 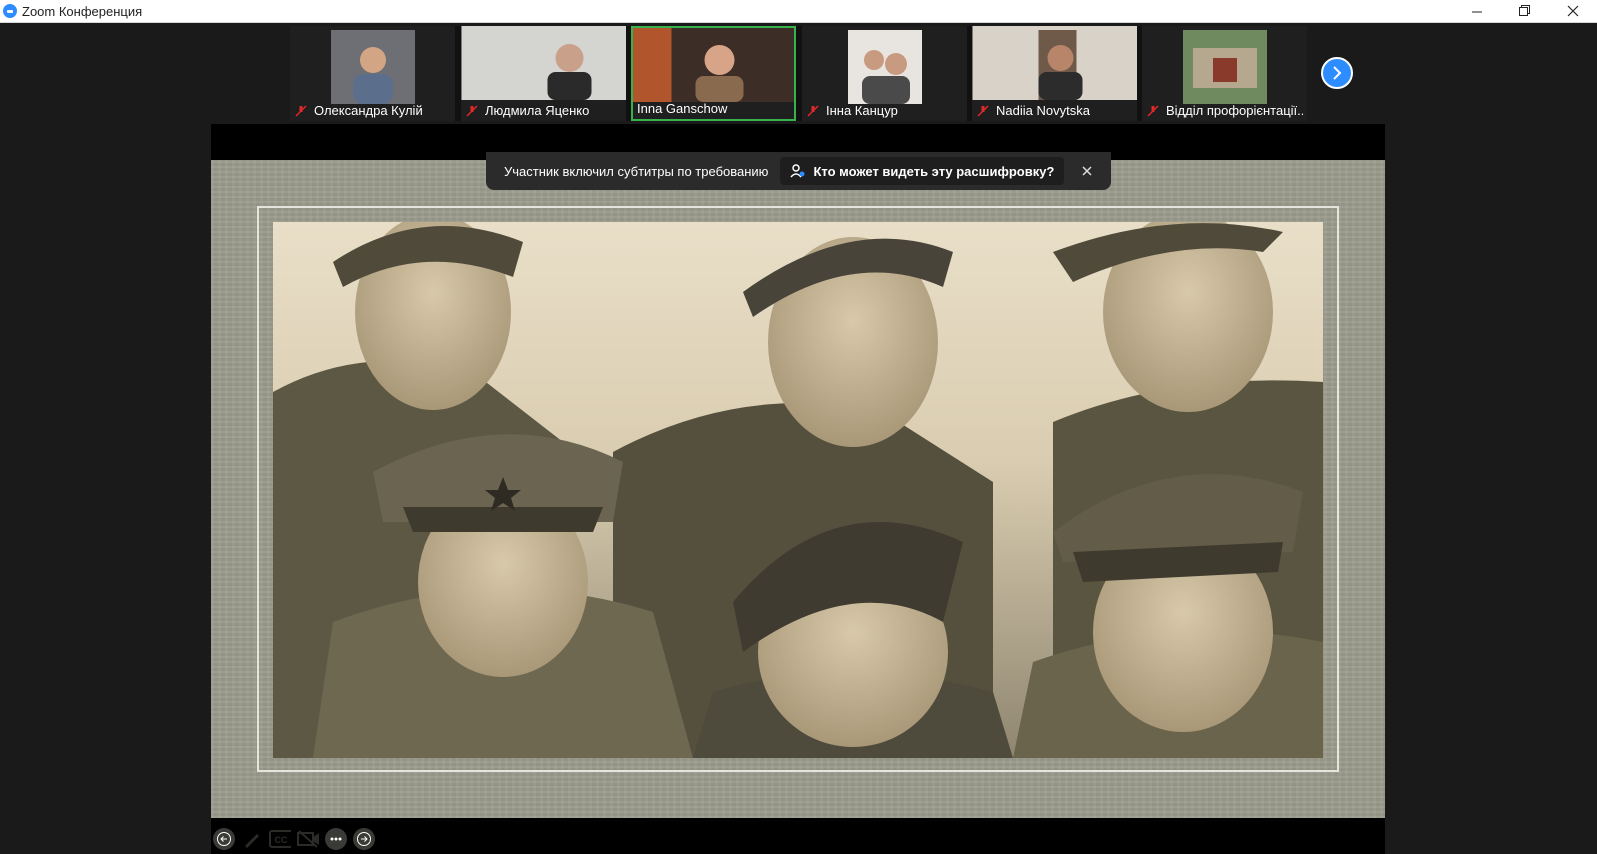 I want to click on more-icon, so click(x=336, y=839).